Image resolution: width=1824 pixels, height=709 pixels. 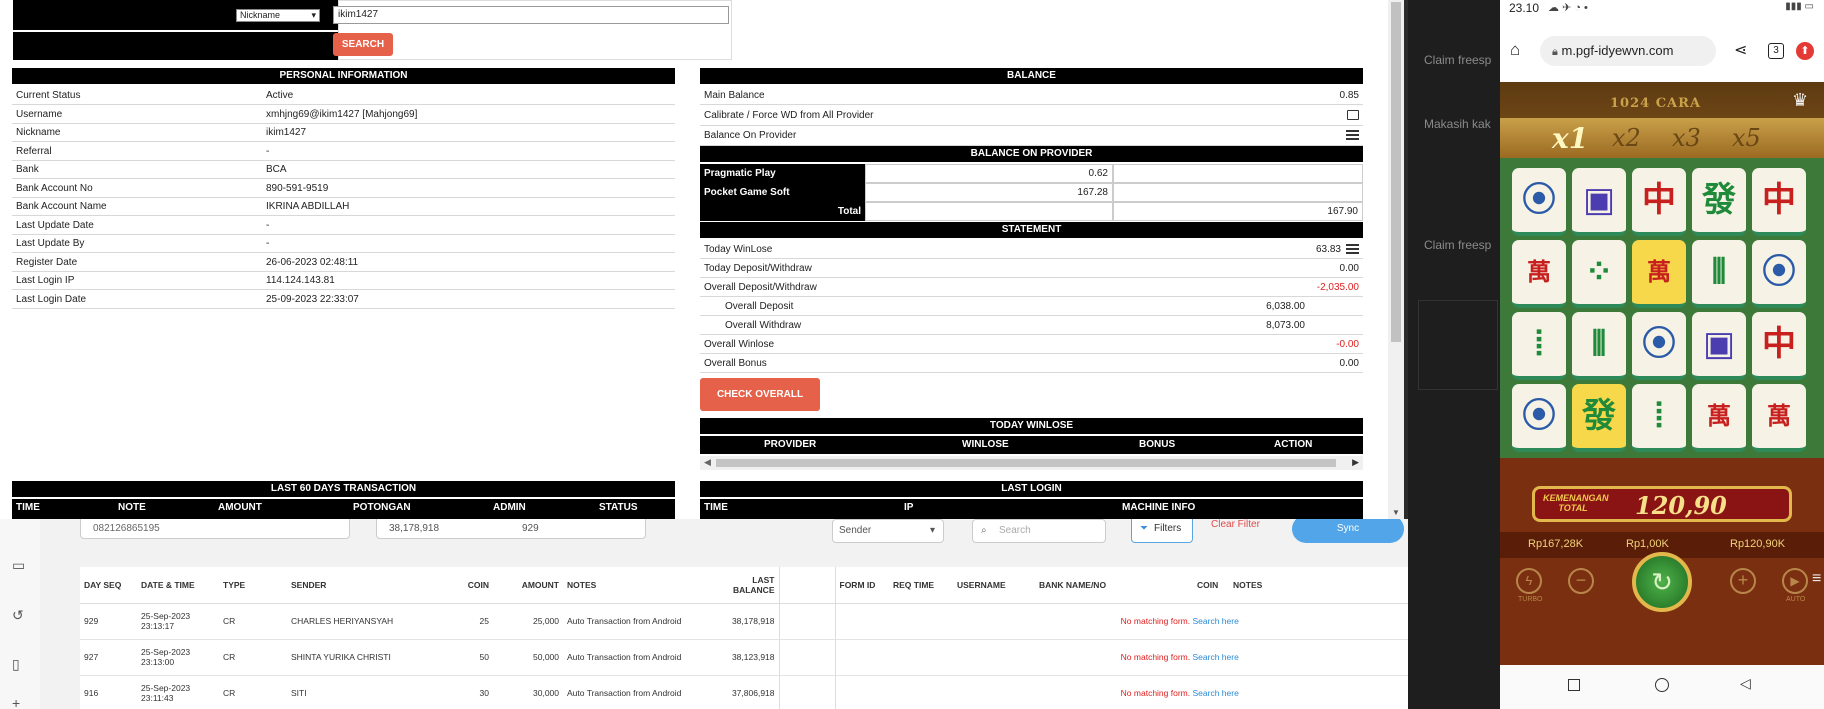 What do you see at coordinates (1349, 268) in the screenshot?
I see `today-dw-value: 0.00` at bounding box center [1349, 268].